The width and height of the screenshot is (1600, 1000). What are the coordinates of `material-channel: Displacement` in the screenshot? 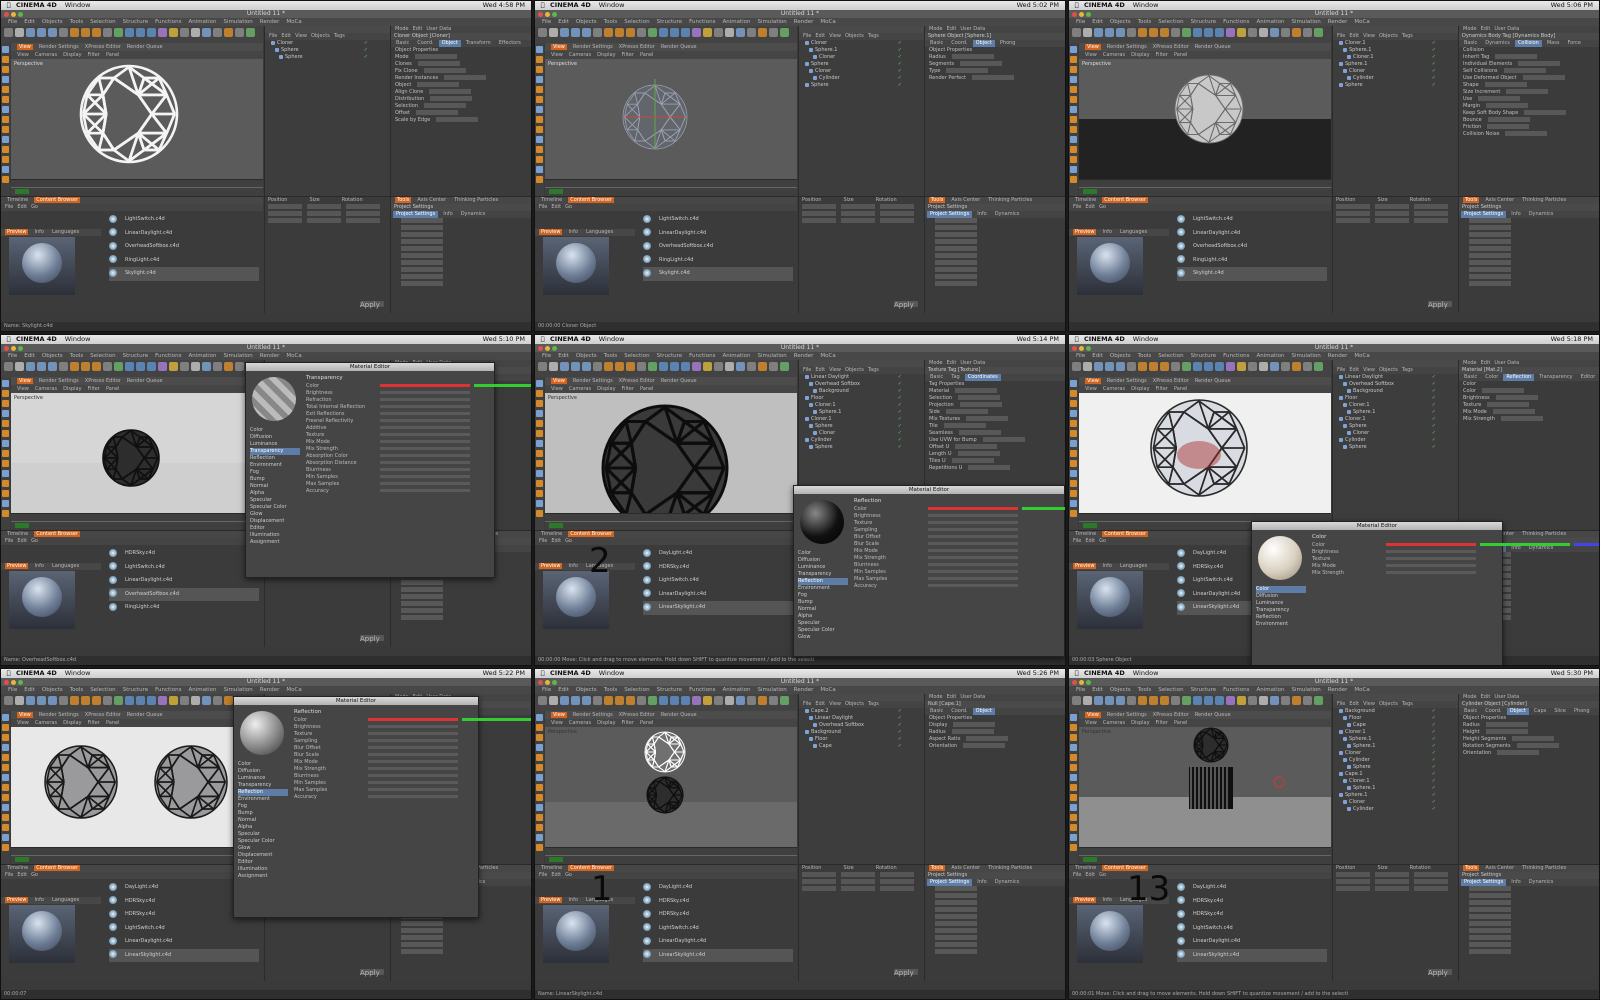 It's located at (275, 521).